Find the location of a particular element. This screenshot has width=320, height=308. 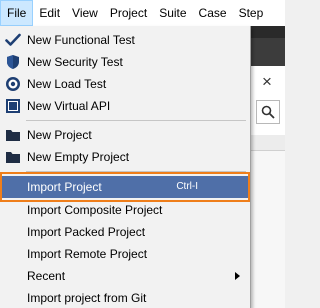

background-toolbar-top is located at coordinates (267, 32).